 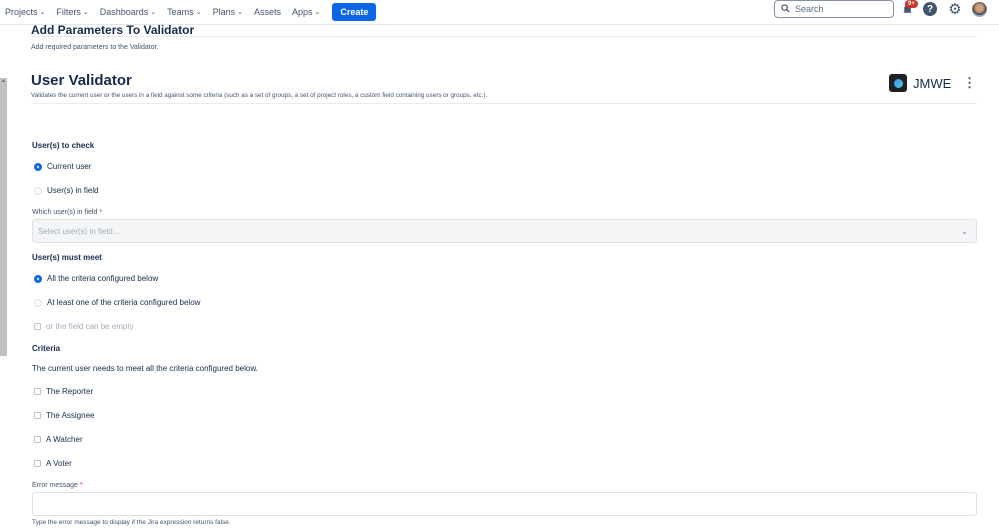 I want to click on more-actions-icon: ⋮, so click(x=969, y=83).